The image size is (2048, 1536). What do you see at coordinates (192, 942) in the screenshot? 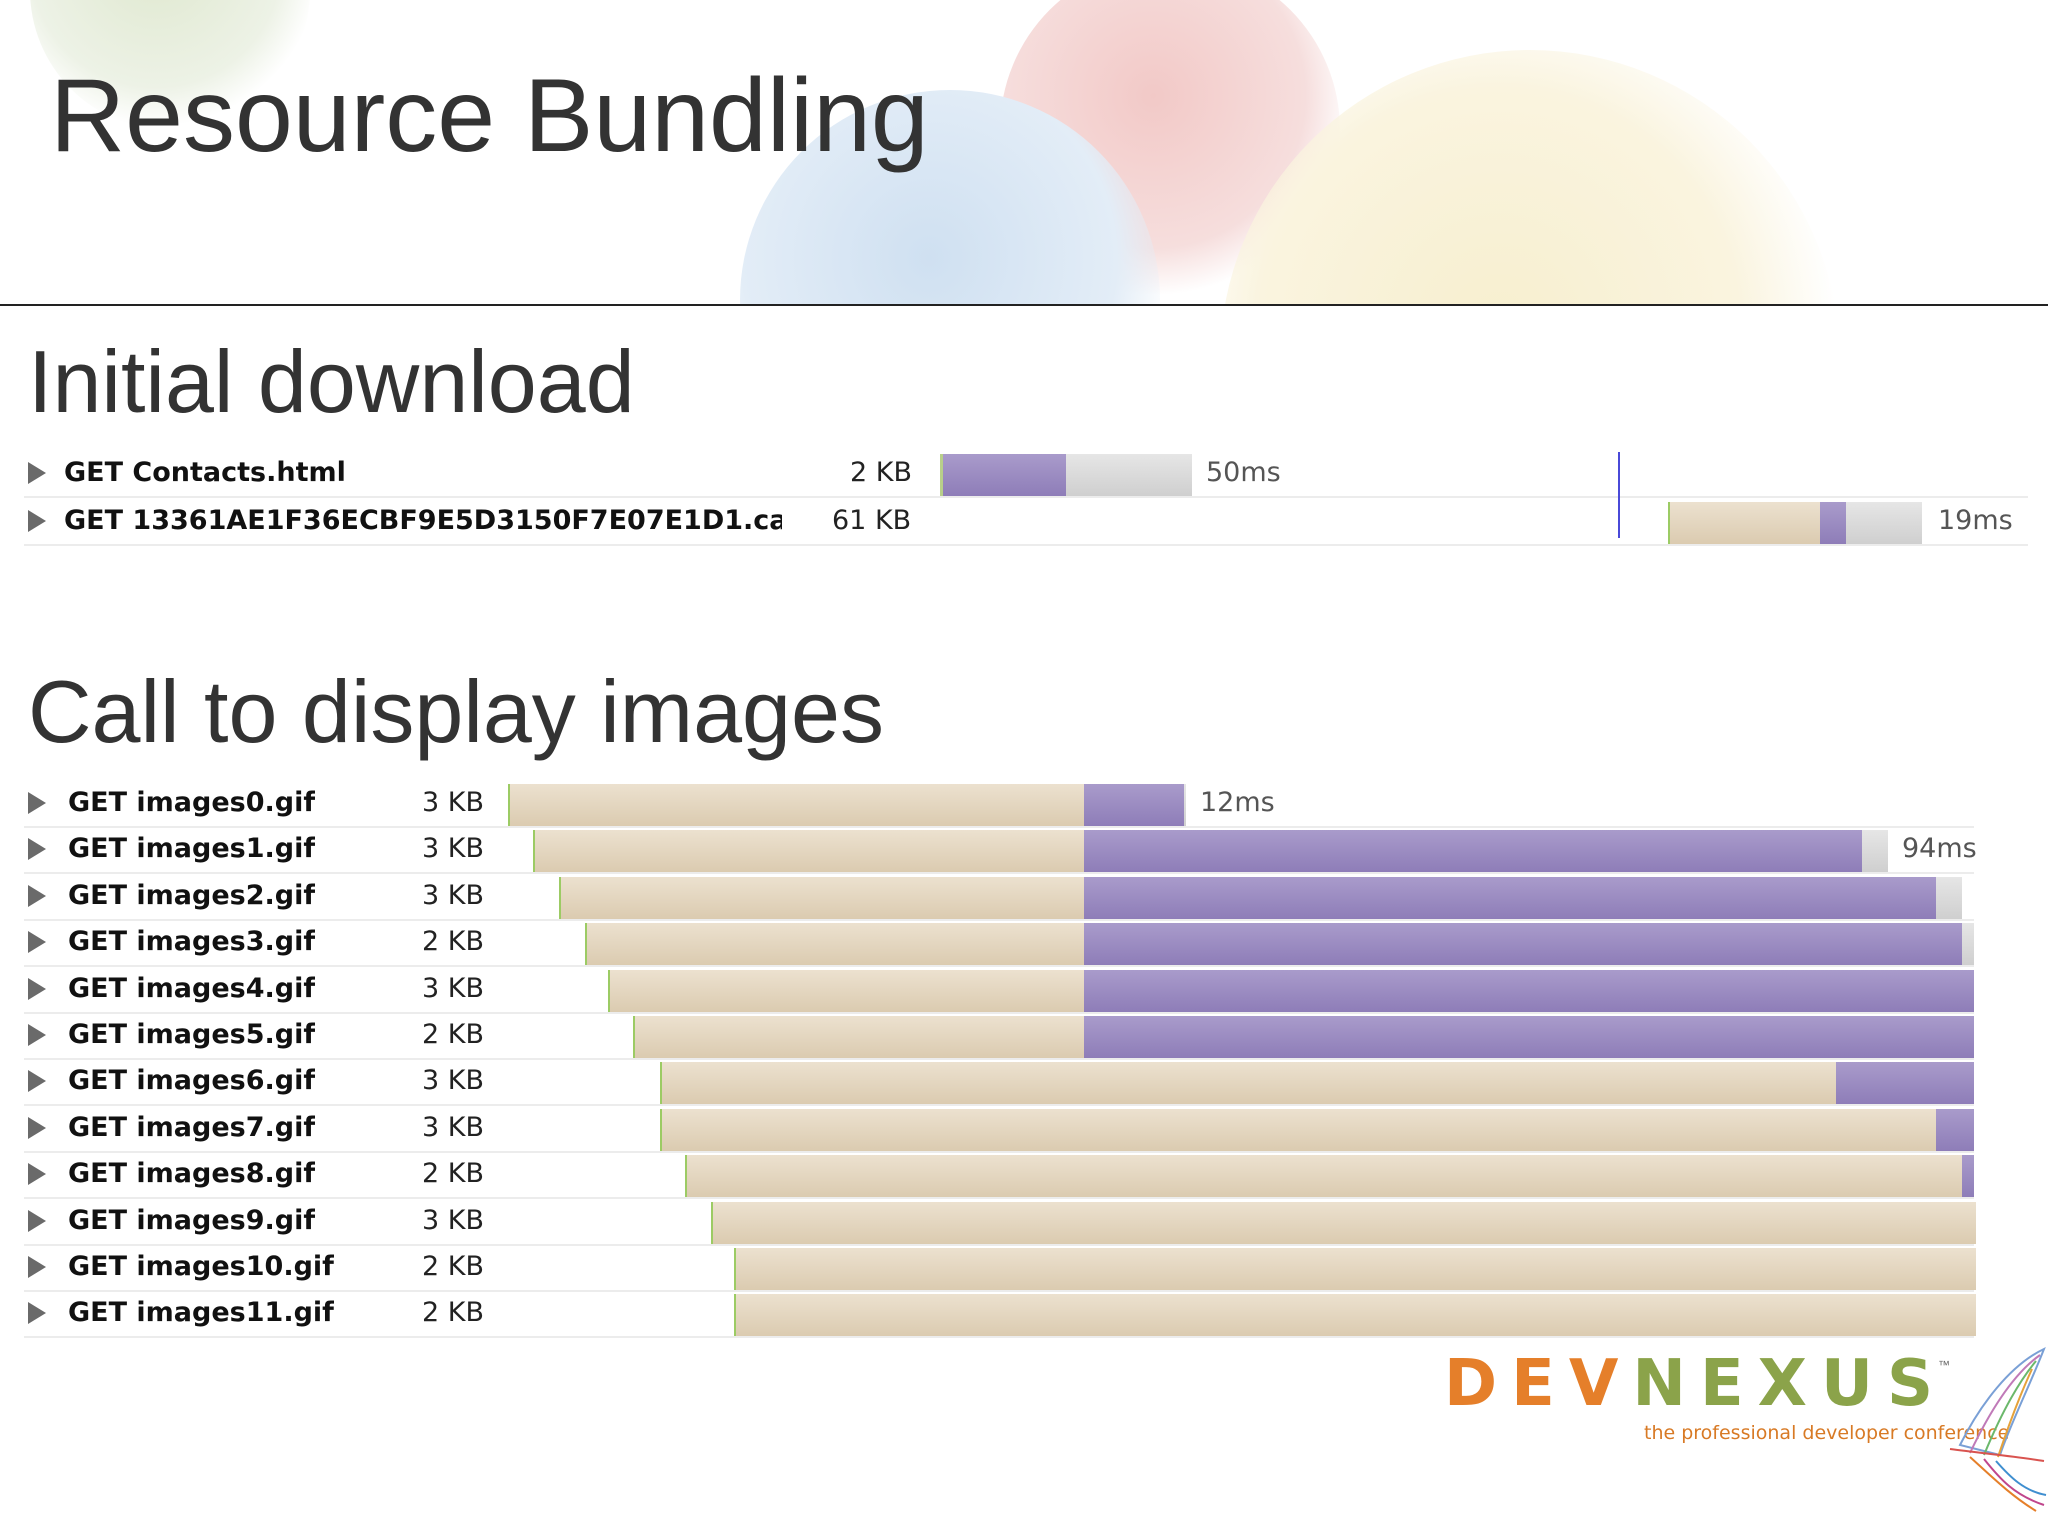
I see `request-label: GET images3.gif` at bounding box center [192, 942].